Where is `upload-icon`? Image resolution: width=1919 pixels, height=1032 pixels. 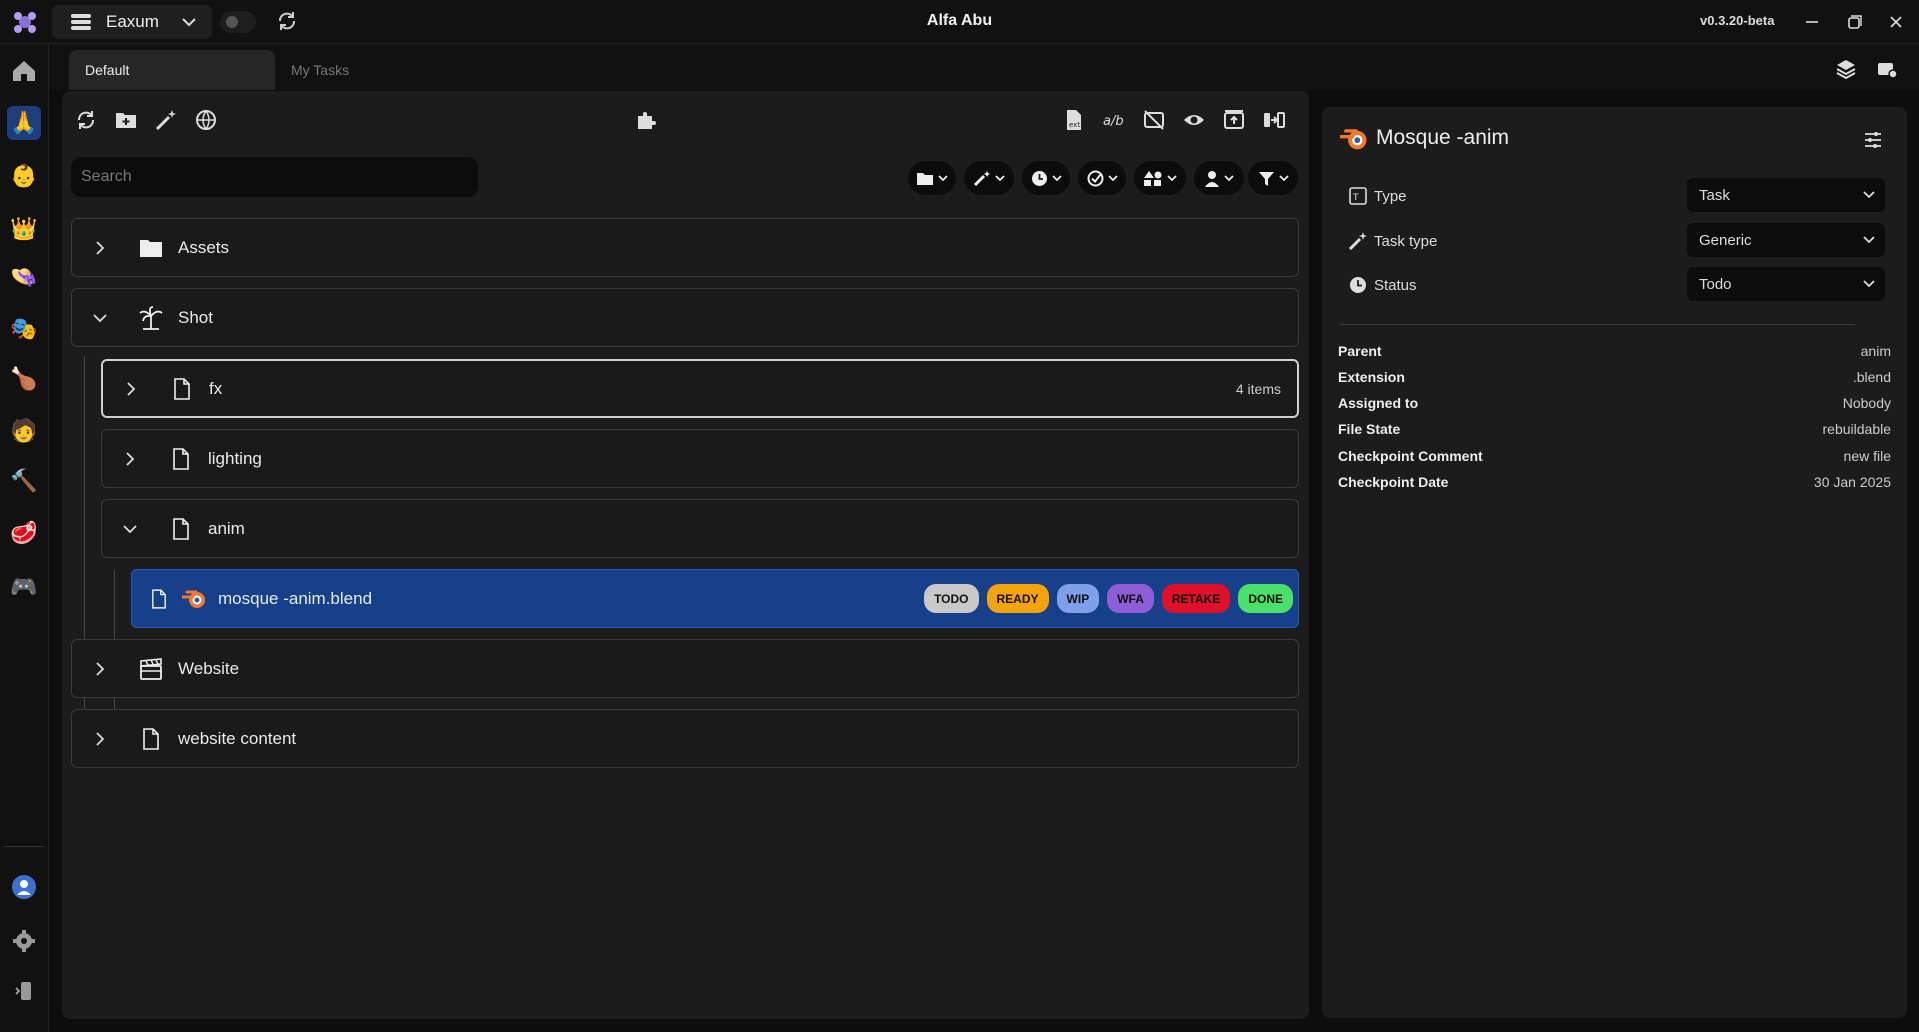 upload-icon is located at coordinates (1234, 120).